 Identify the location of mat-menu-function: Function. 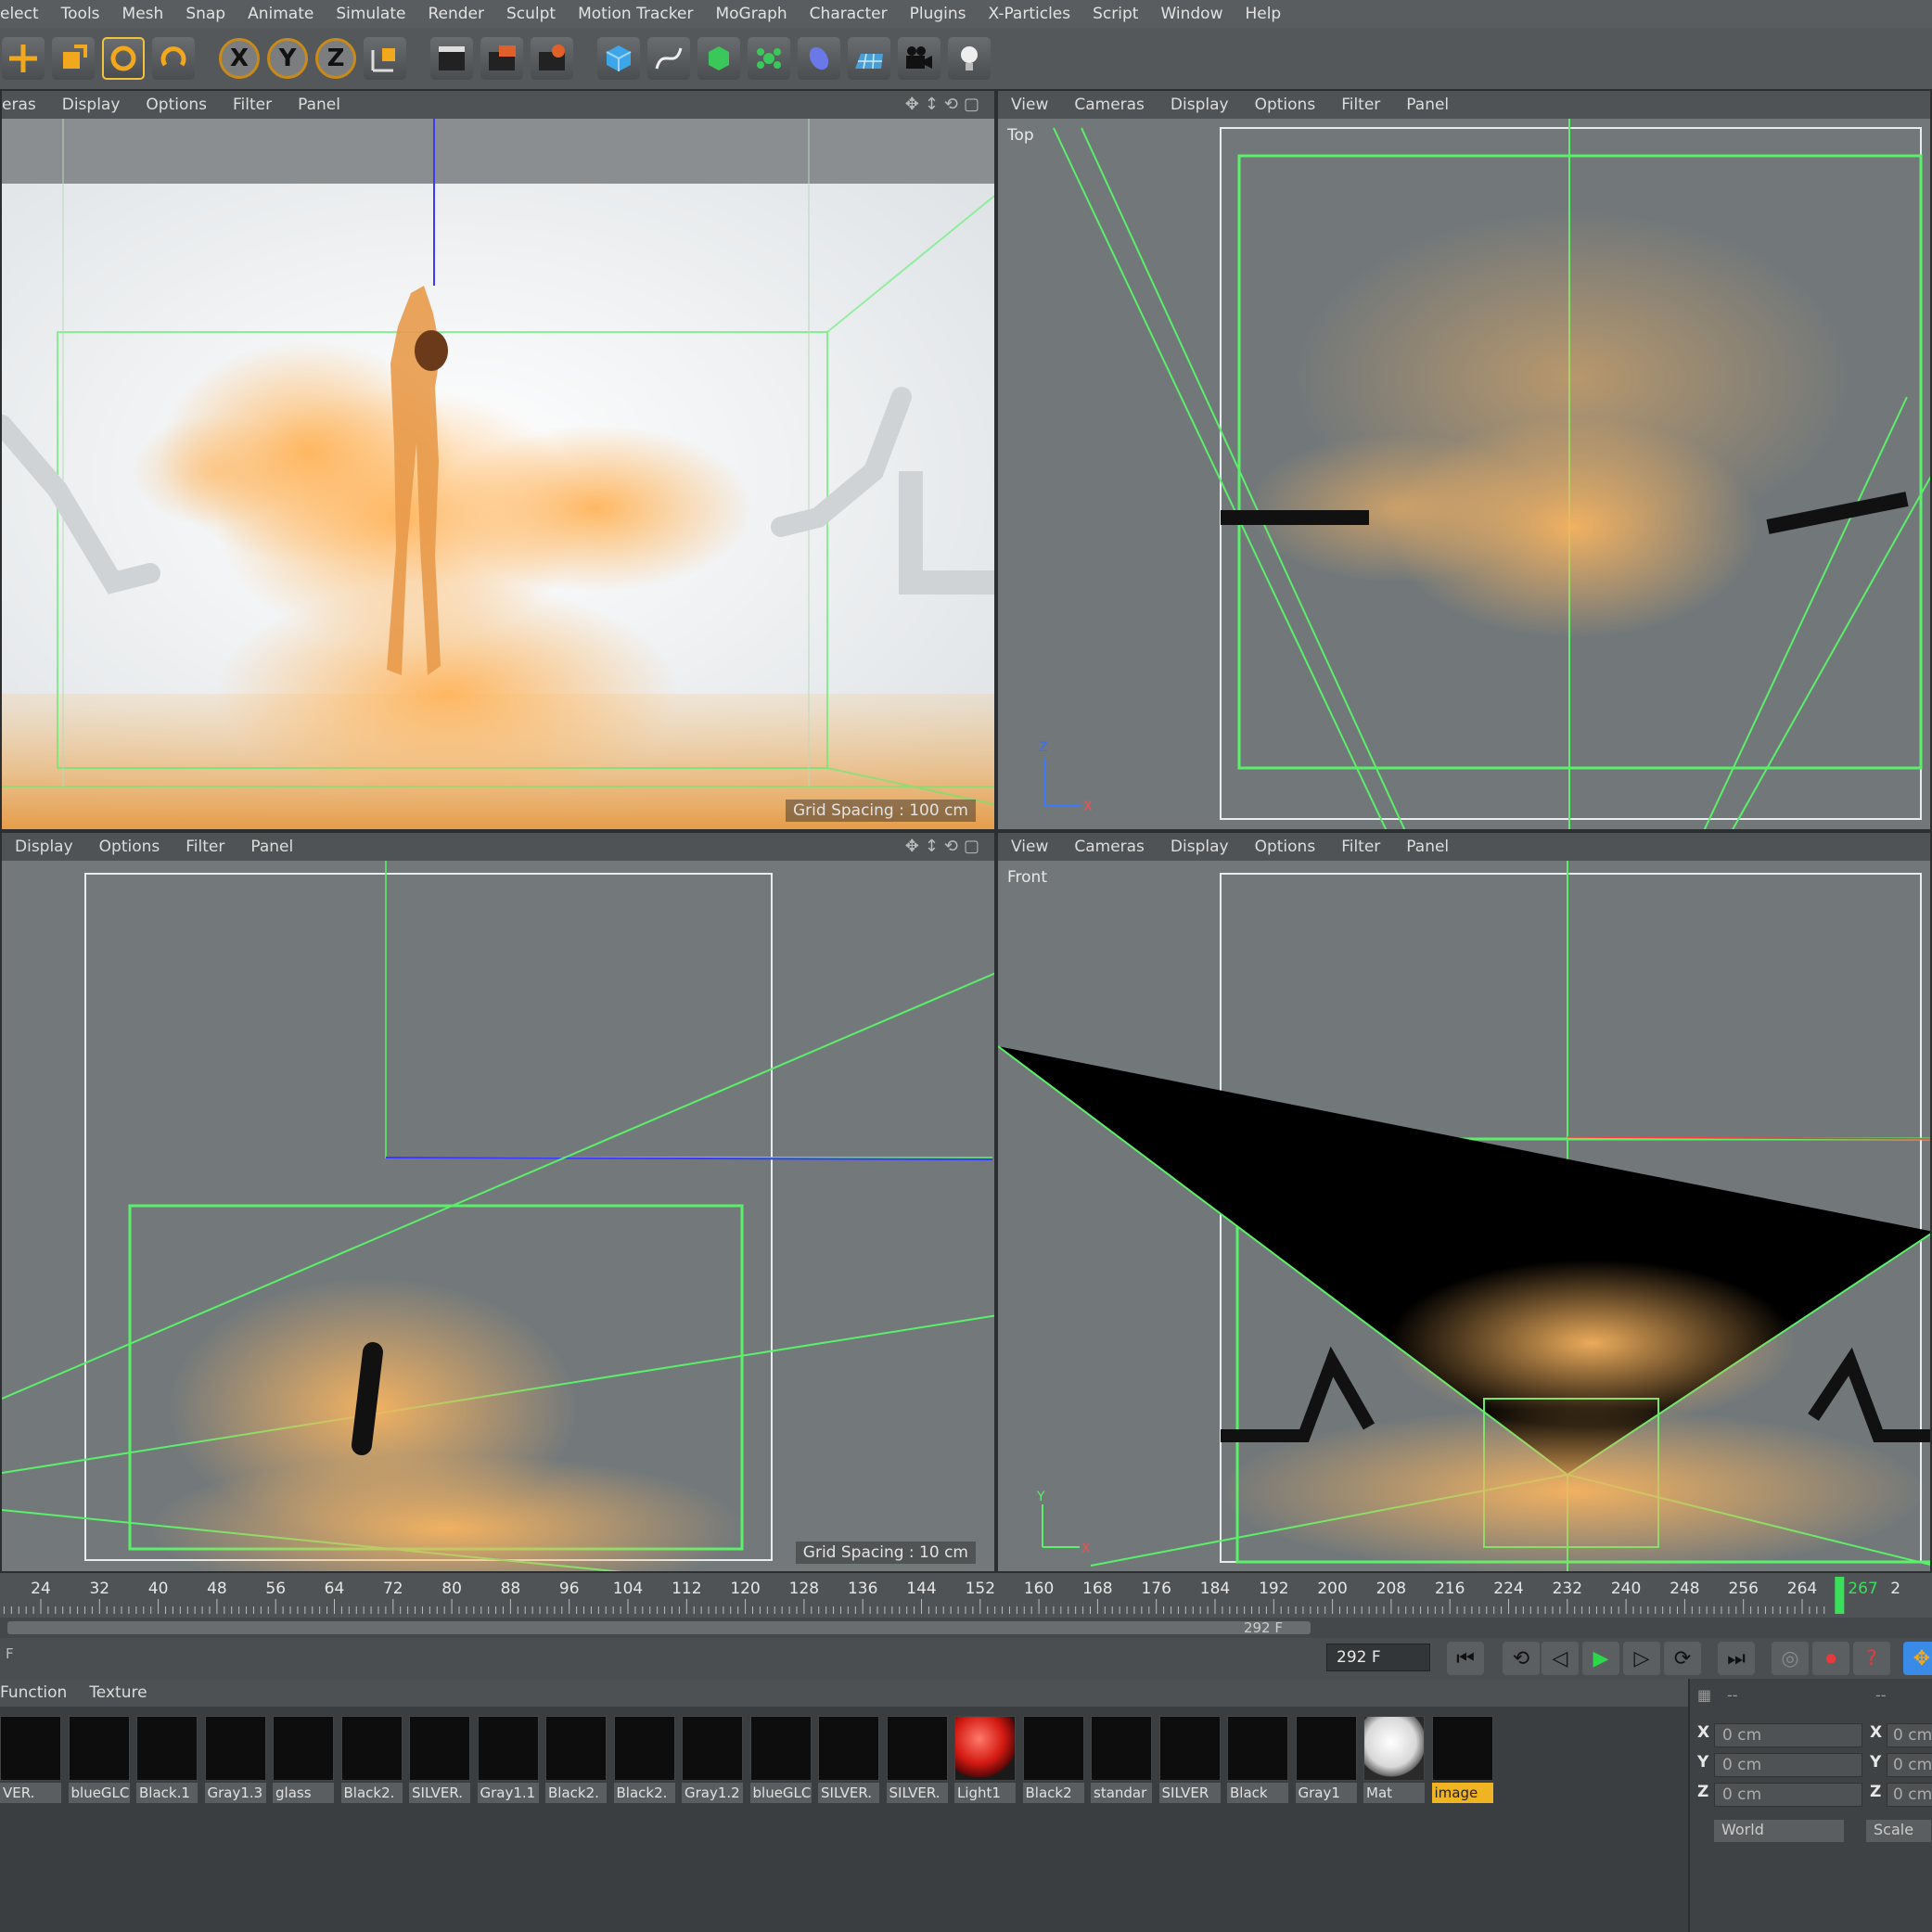
(39, 1692).